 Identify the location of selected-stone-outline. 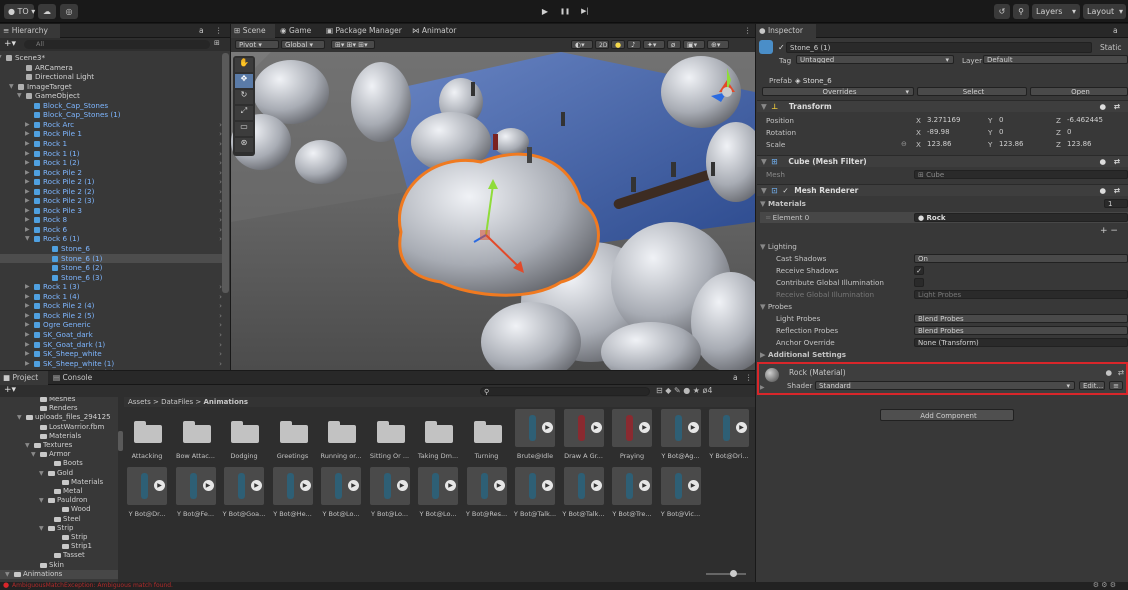
(499, 224).